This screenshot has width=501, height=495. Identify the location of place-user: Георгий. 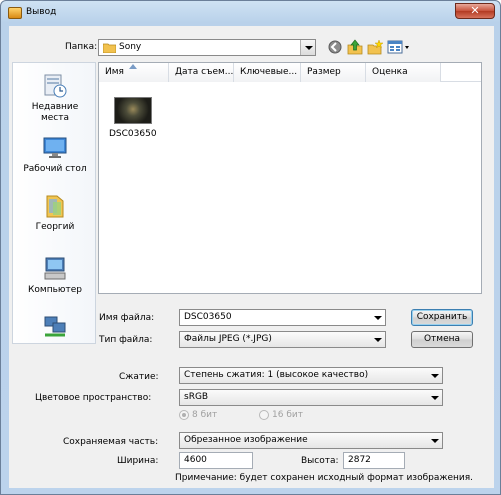
(55, 212).